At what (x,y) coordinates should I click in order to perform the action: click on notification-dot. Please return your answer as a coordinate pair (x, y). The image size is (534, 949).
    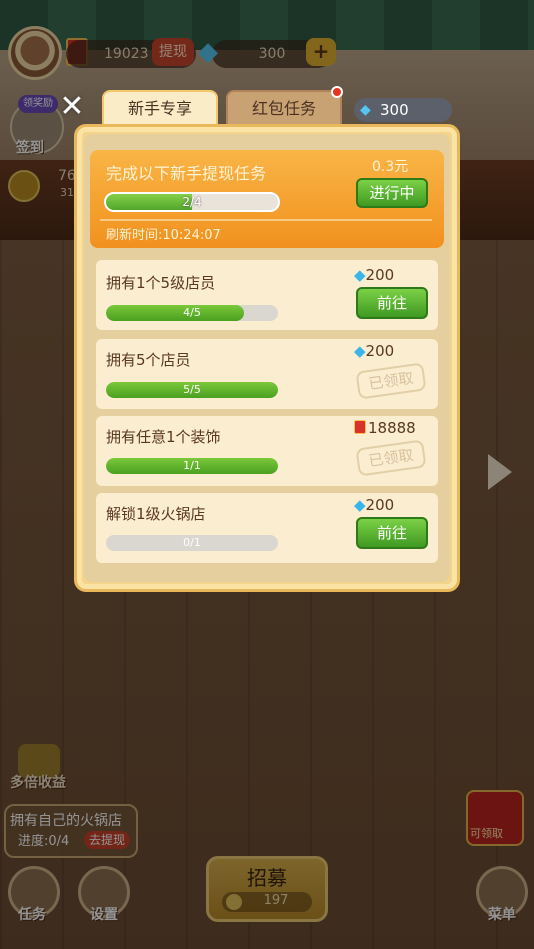
    Looking at the image, I should click on (337, 92).